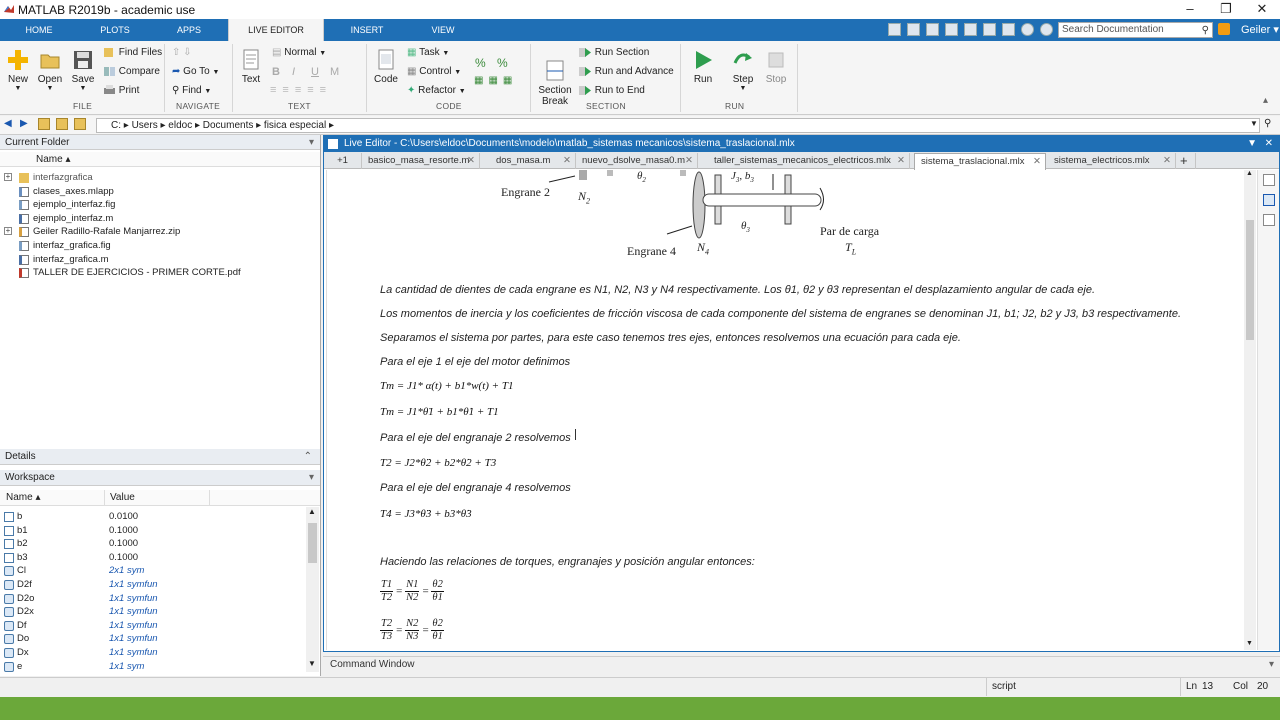 The width and height of the screenshot is (1280, 720). I want to click on hide-code-icon, so click(1269, 220).